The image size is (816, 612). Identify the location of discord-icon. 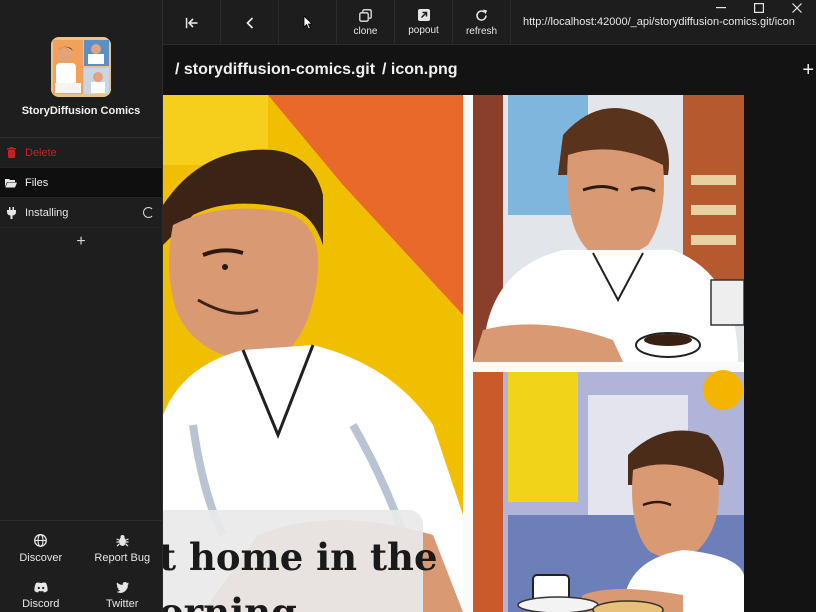
(41, 587).